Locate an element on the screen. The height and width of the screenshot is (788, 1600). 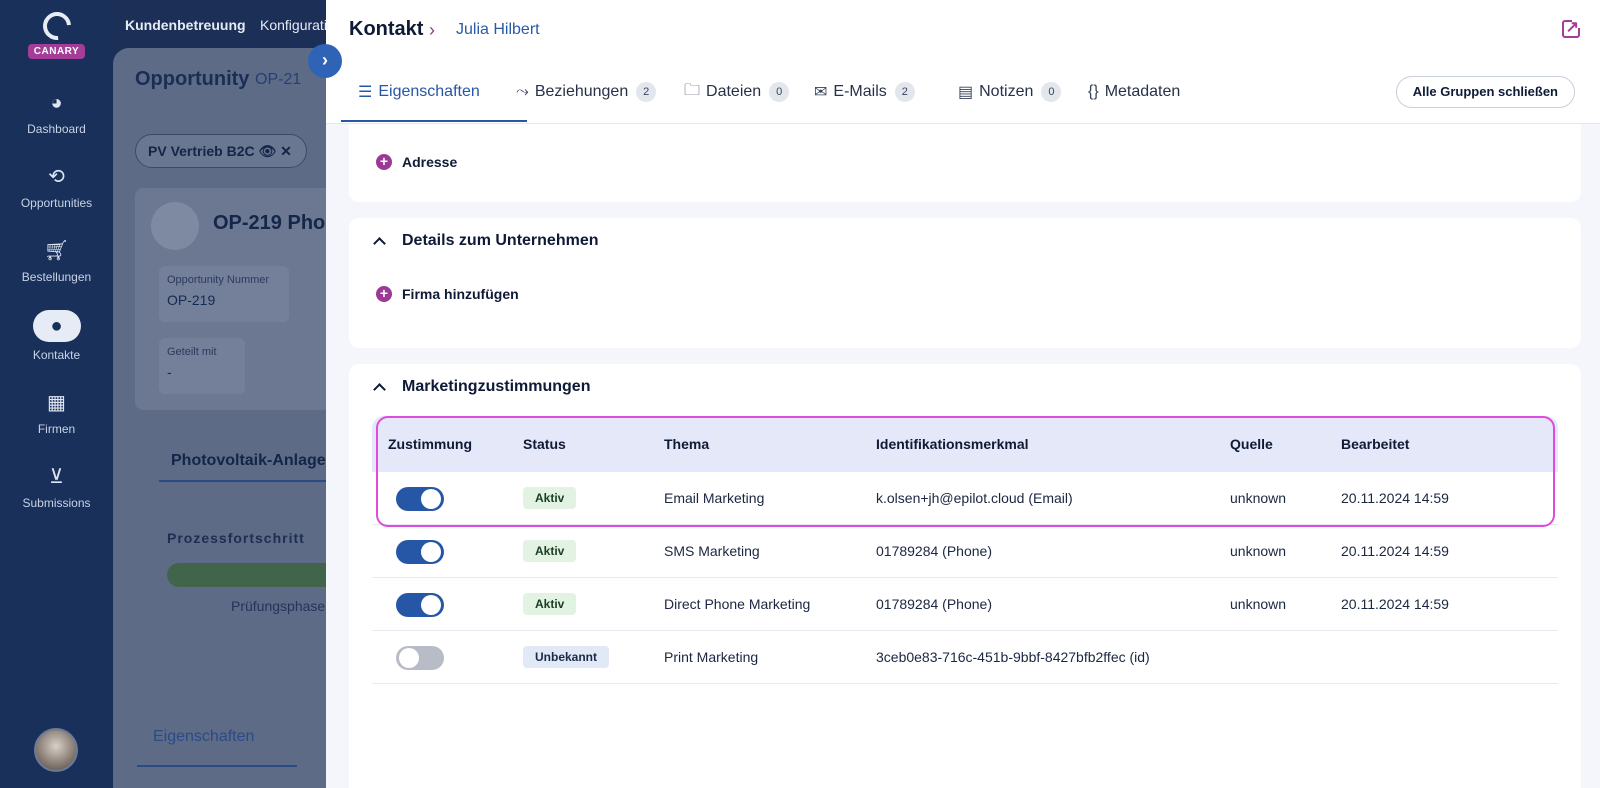
braces-icon: {} is located at coordinates (1093, 91).